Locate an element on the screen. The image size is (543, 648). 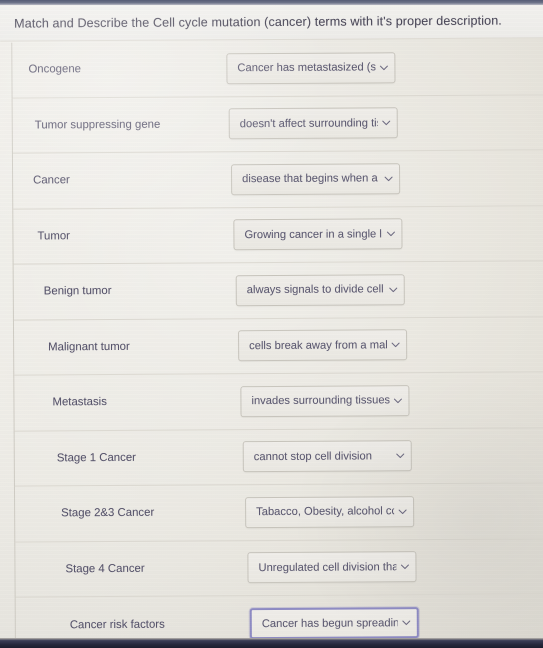
description-select: always signals to divide cell is located at coordinates (320, 289).